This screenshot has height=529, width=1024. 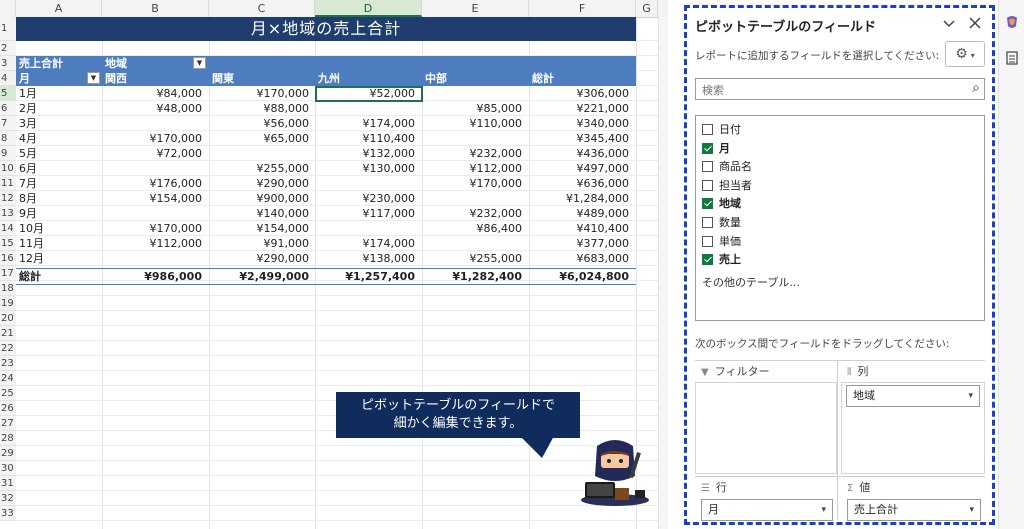 What do you see at coordinates (8, 213) in the screenshot?
I see `row-header: 13` at bounding box center [8, 213].